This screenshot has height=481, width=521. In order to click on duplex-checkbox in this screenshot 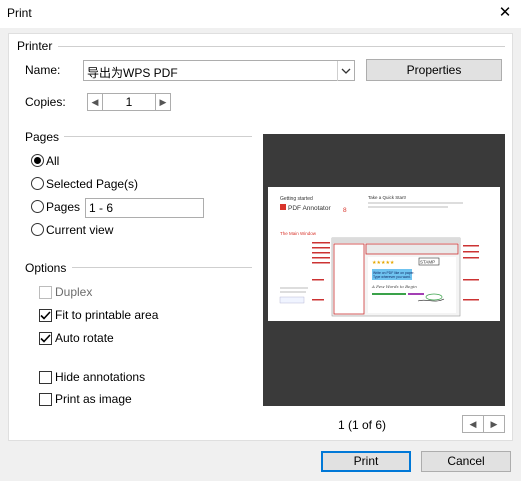, I will do `click(45, 292)`.